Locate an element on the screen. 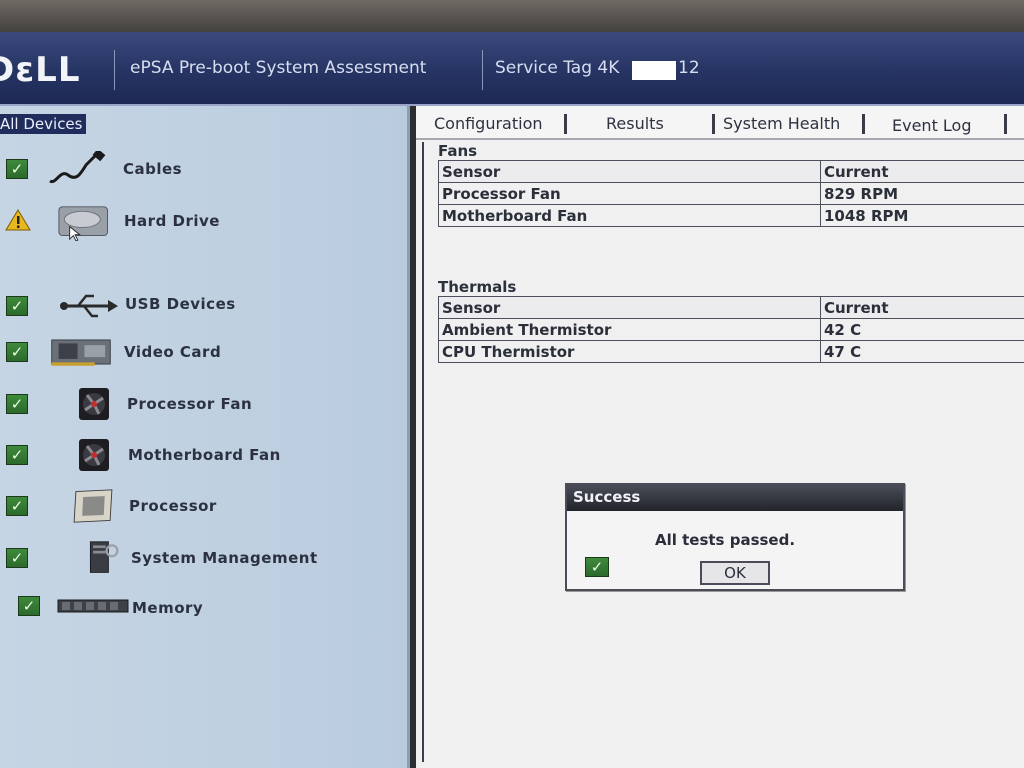 The image size is (1024, 768). dialog-title: Success is located at coordinates (735, 498).